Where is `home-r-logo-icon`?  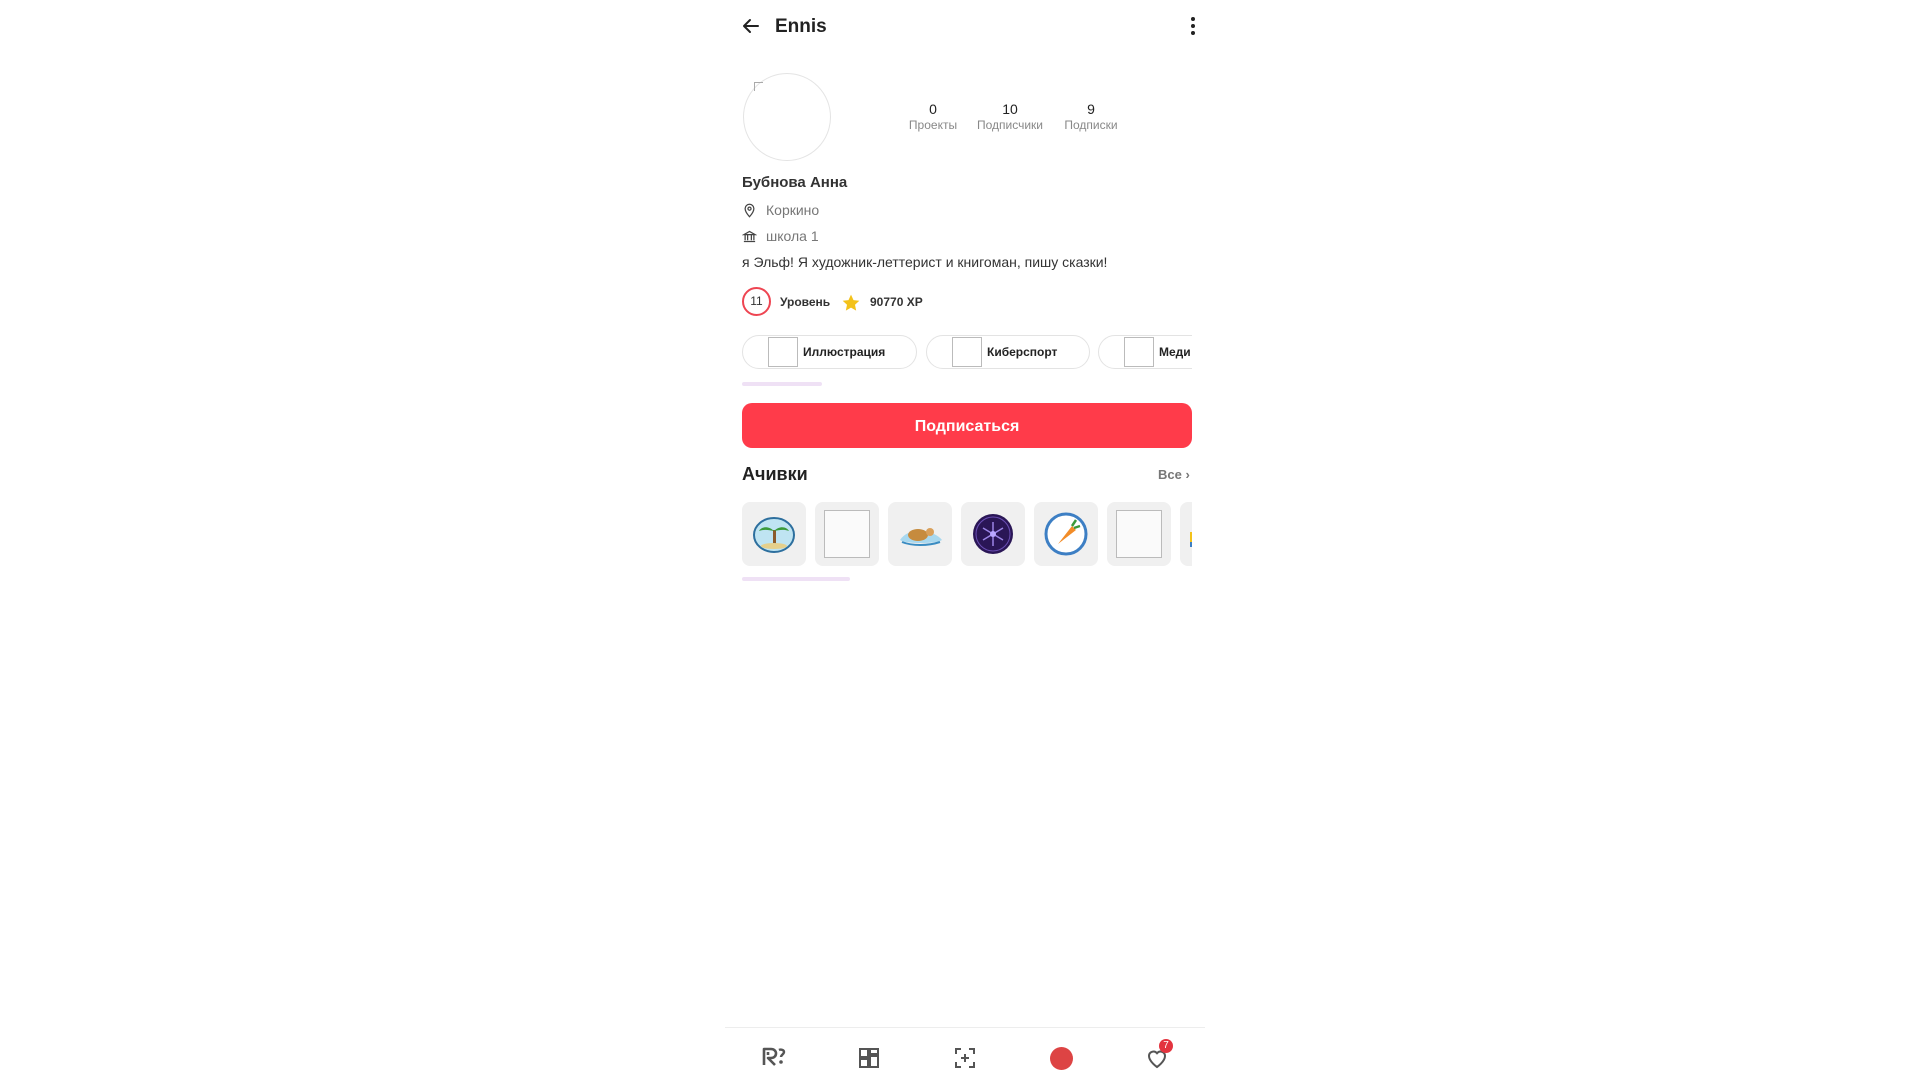 home-r-logo-icon is located at coordinates (774, 1056).